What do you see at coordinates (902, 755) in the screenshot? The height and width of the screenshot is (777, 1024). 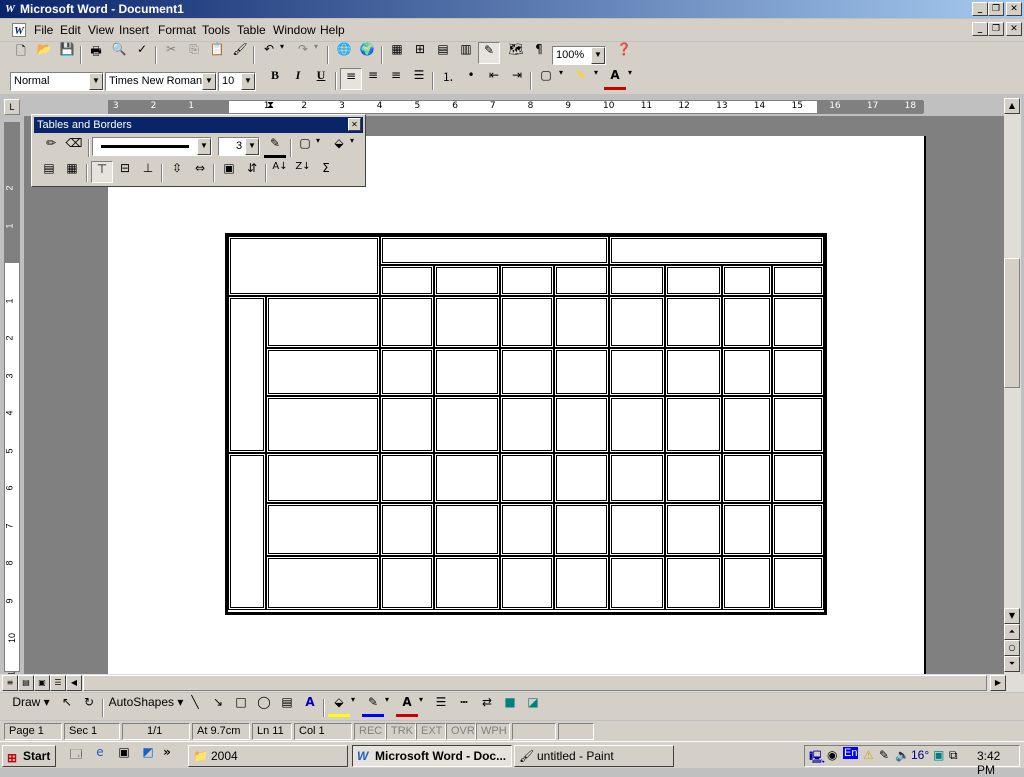 I see `tray-volume-icon: 🔈` at bounding box center [902, 755].